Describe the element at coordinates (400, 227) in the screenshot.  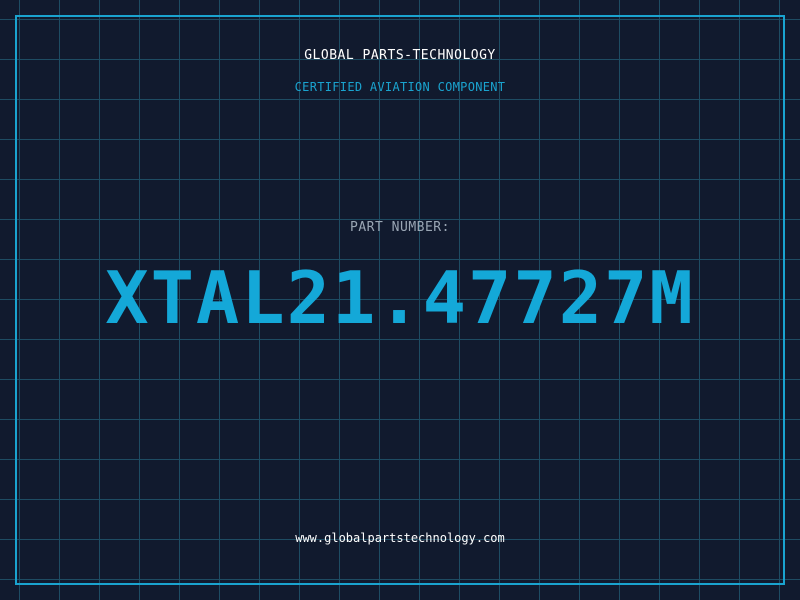
I see `part-number-label: PART NUMBER:` at that location.